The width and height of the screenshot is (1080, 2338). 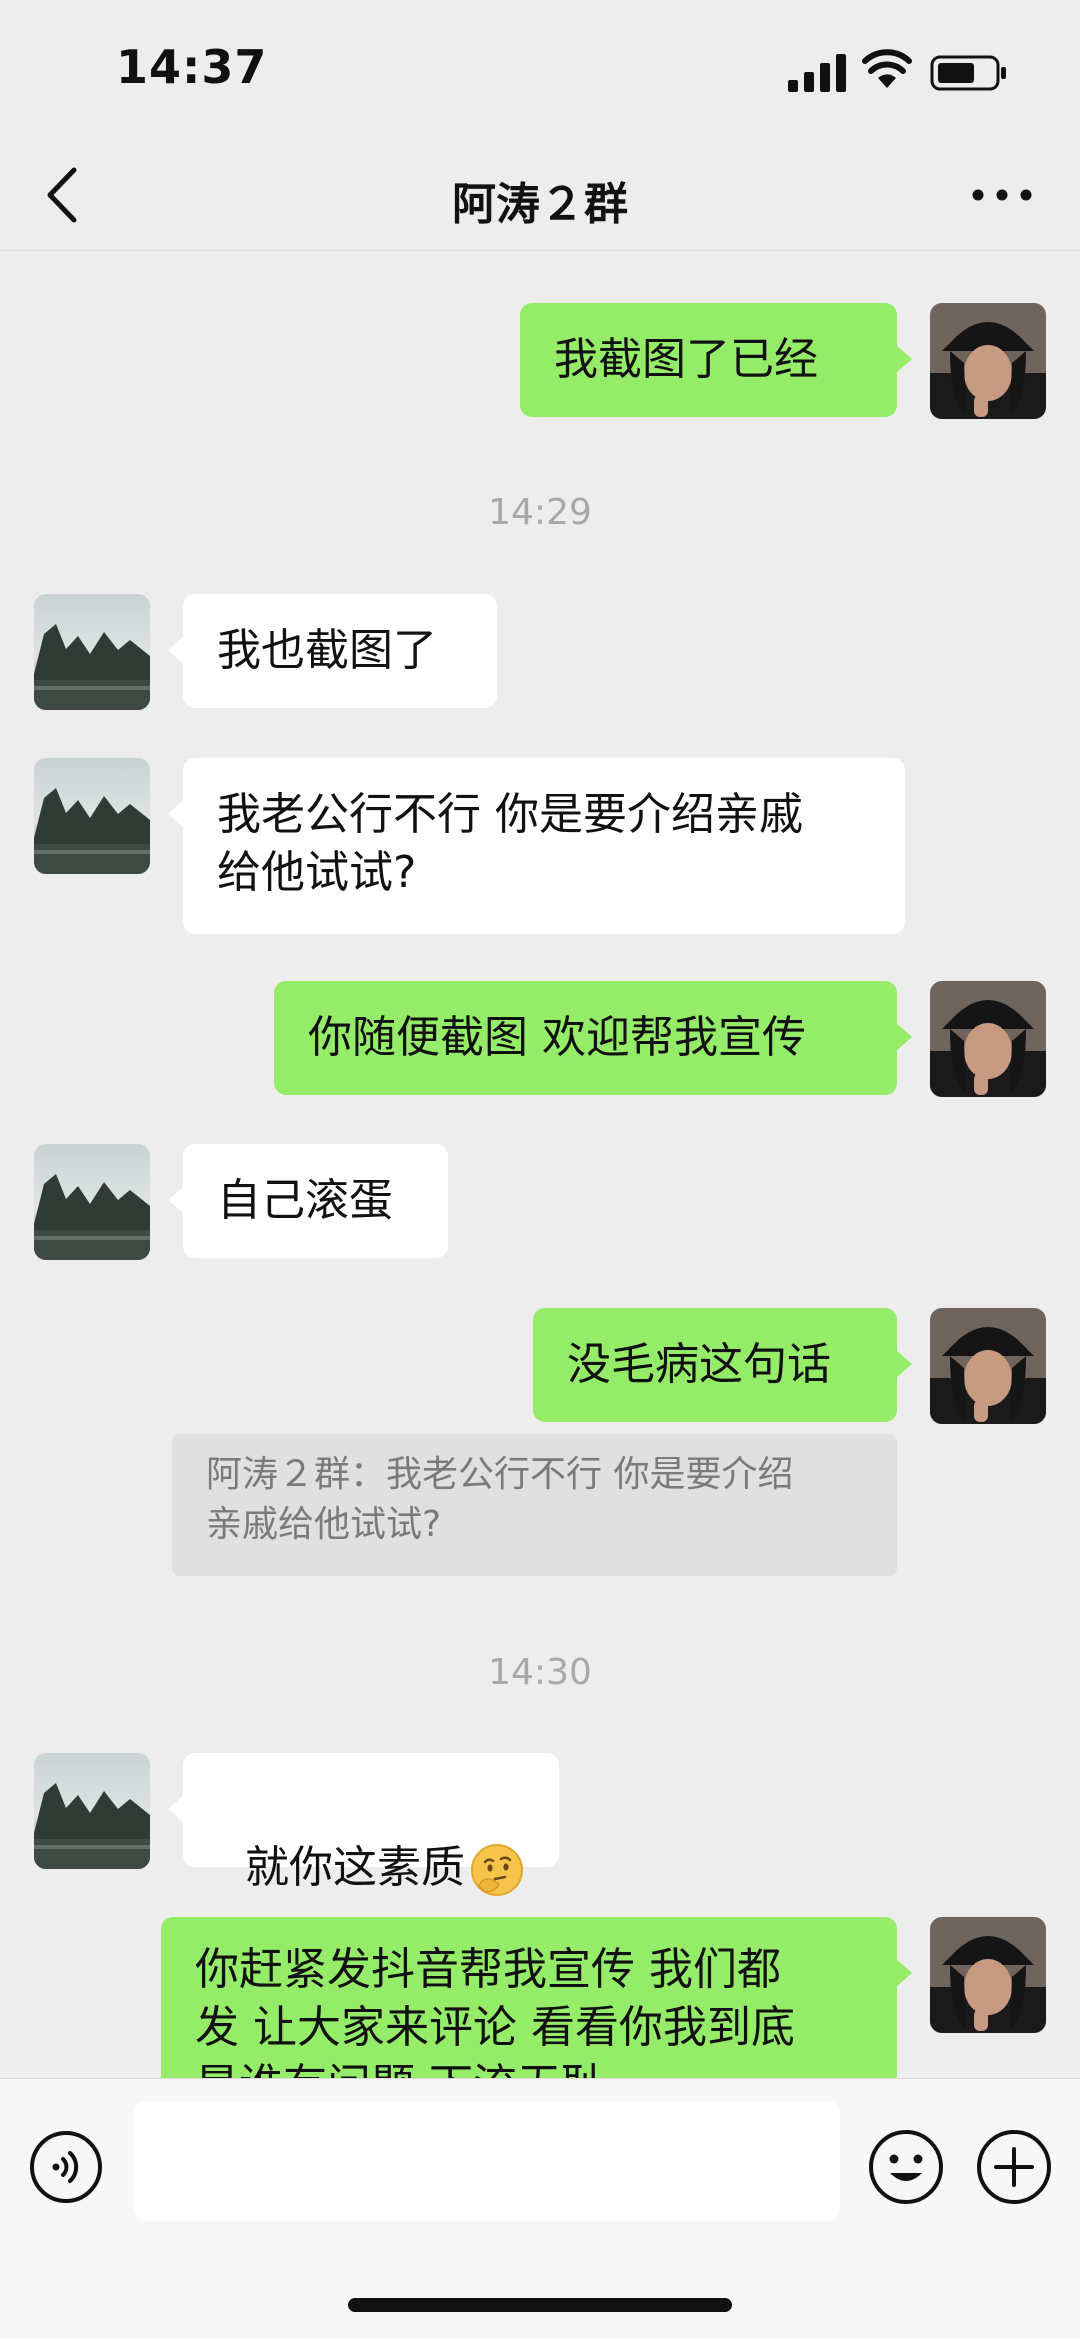 What do you see at coordinates (540, 1672) in the screenshot?
I see `timestamp: 14:30` at bounding box center [540, 1672].